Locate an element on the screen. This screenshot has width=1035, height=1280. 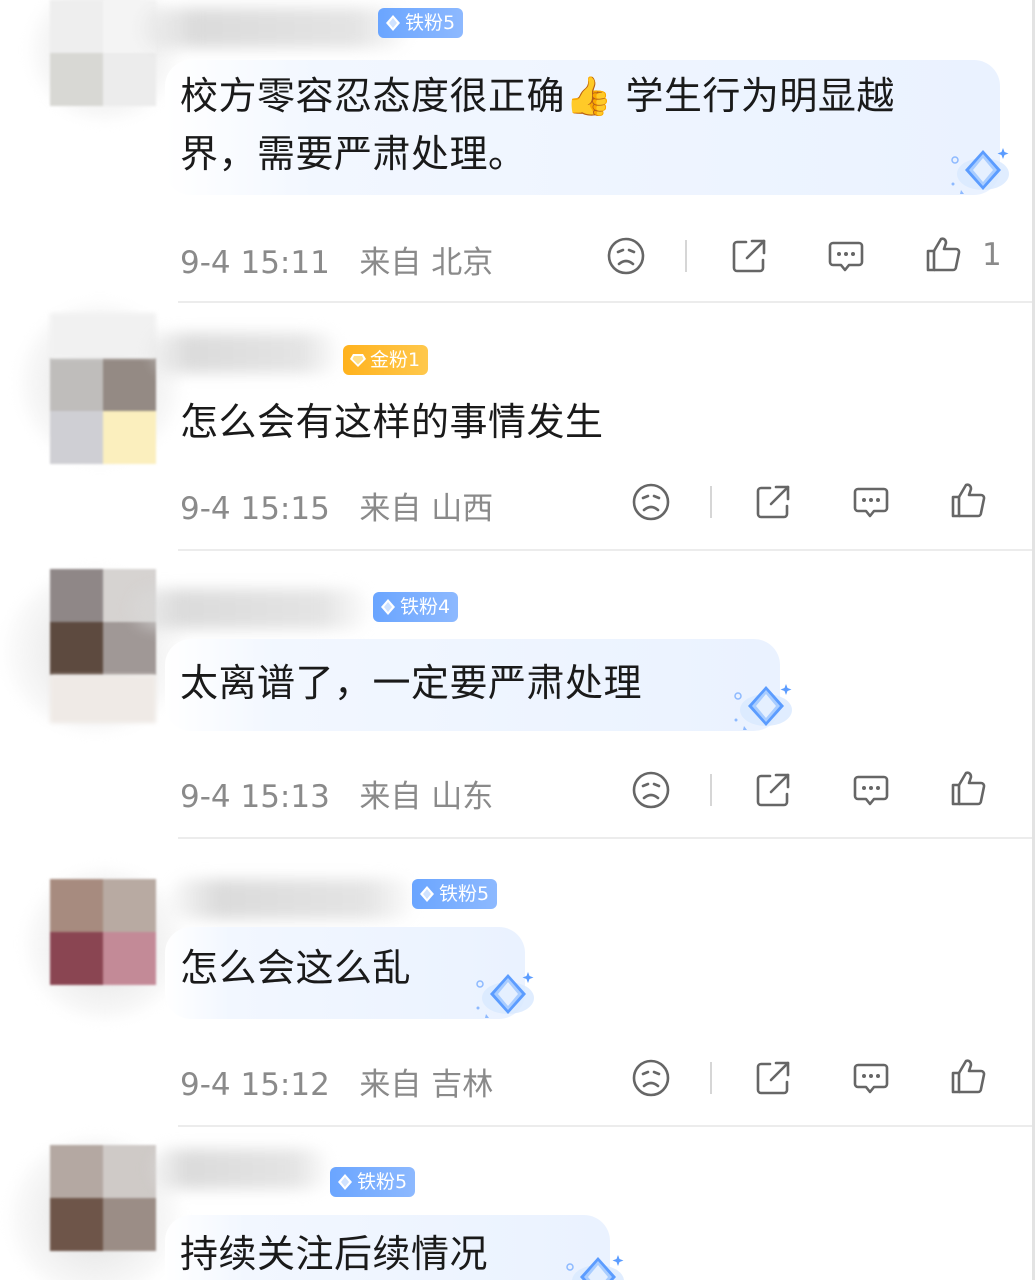
comment-text-line: 怎么会有这样的事情发生 is located at coordinates (392, 422).